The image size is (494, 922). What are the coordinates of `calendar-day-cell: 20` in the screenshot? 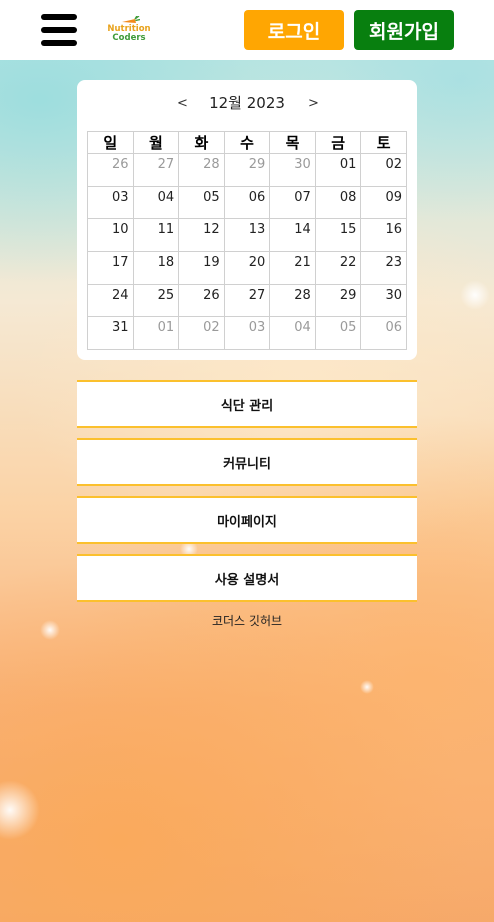 It's located at (247, 268).